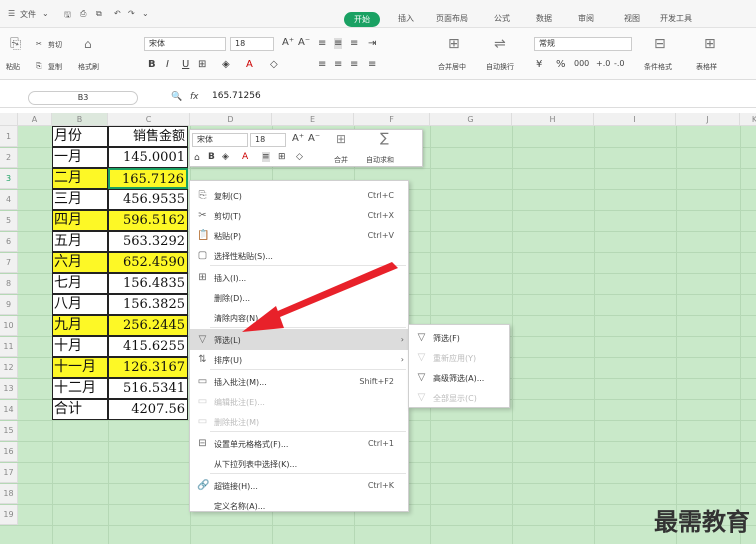 This screenshot has width=756, height=557. I want to click on row-header-10: 10, so click(9, 325).